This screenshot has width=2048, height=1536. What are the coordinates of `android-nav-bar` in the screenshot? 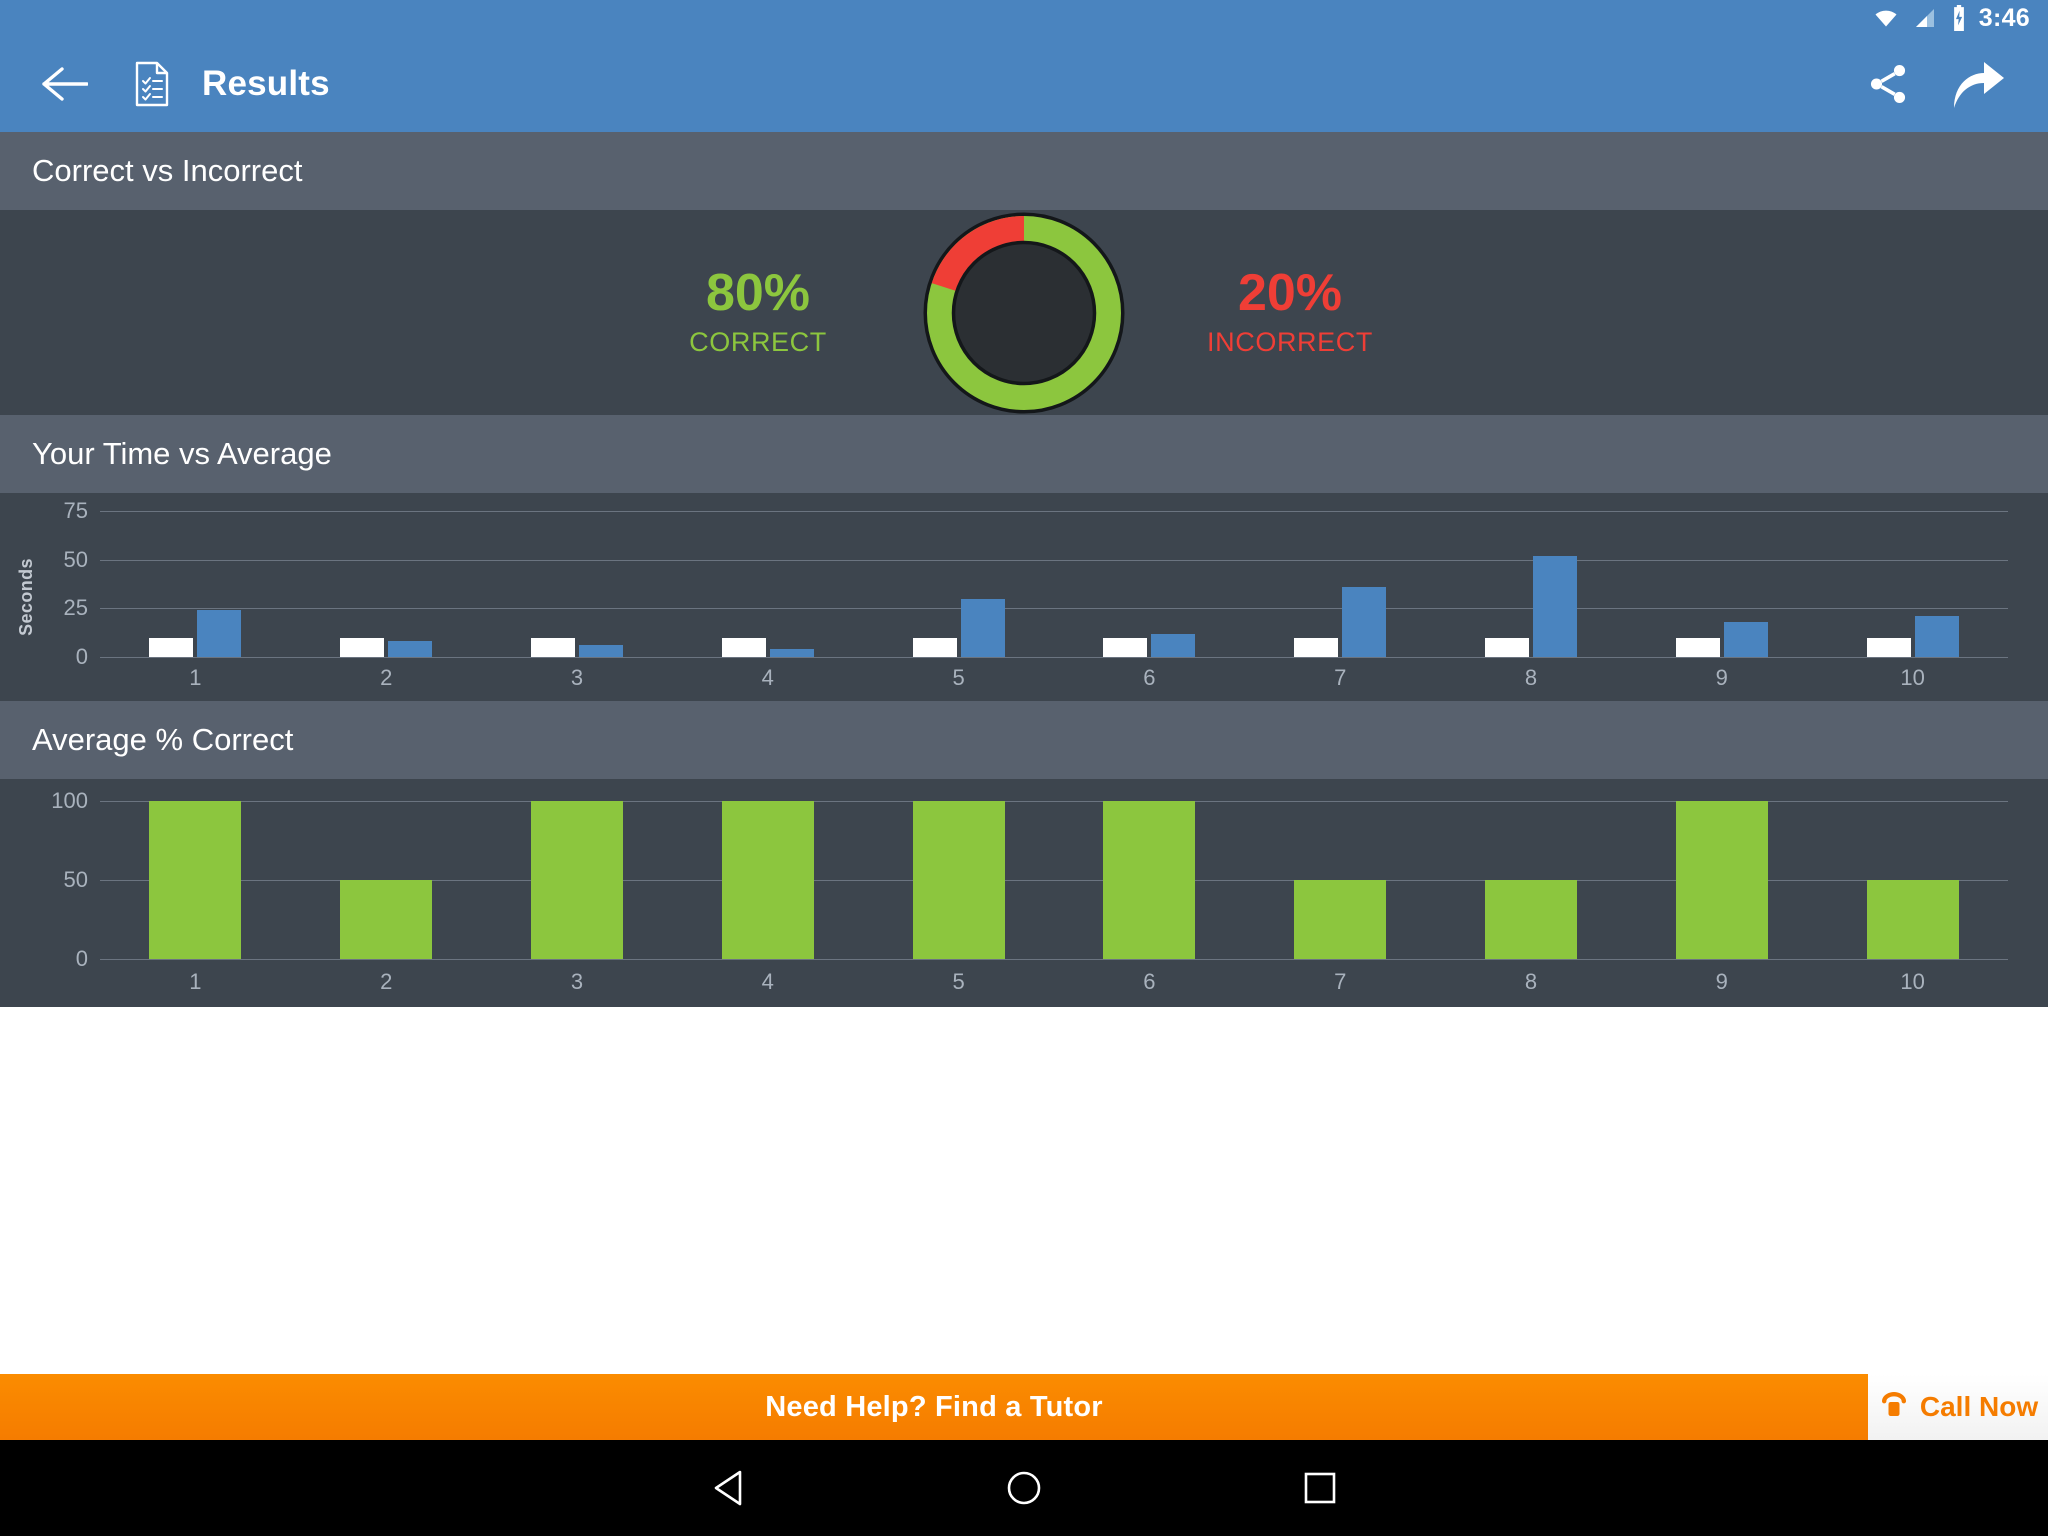 It's located at (1024, 1488).